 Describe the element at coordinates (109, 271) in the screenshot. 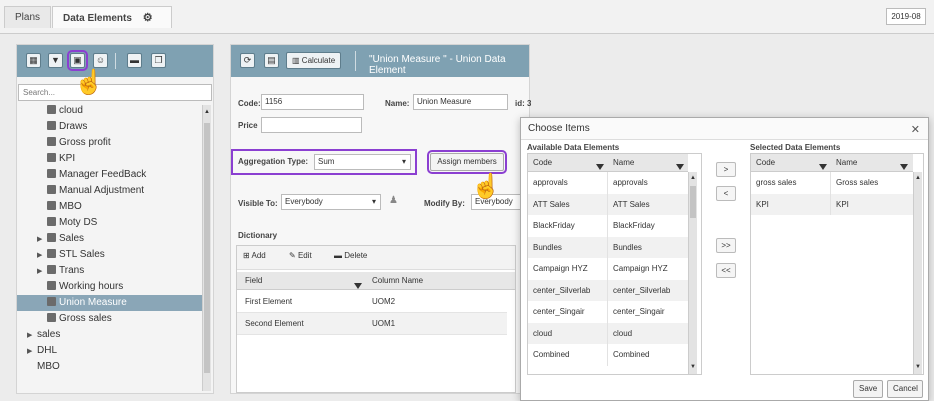

I see `tree-item: ▶ Trans` at that location.